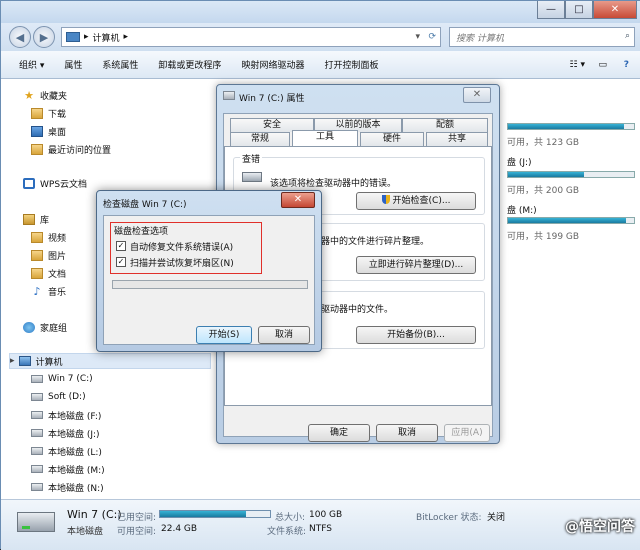 Image resolution: width=640 pixels, height=550 pixels. What do you see at coordinates (252, 177) in the screenshot?
I see `hard-drive-icon` at bounding box center [252, 177].